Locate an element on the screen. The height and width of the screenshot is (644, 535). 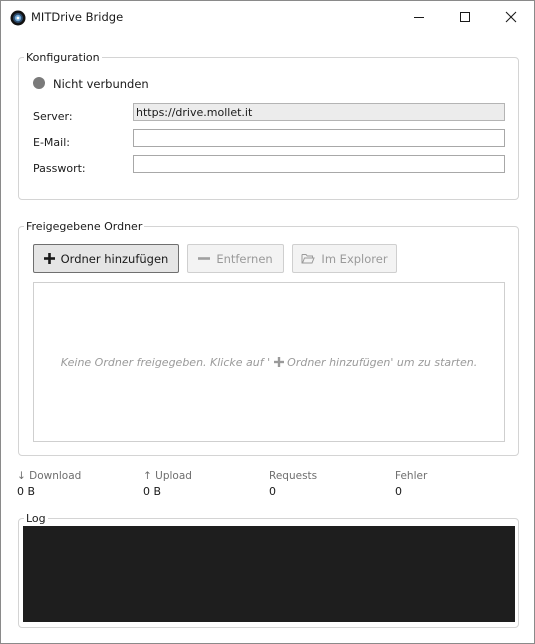
open-in-explorer-button: Im Explorer is located at coordinates (344, 258).